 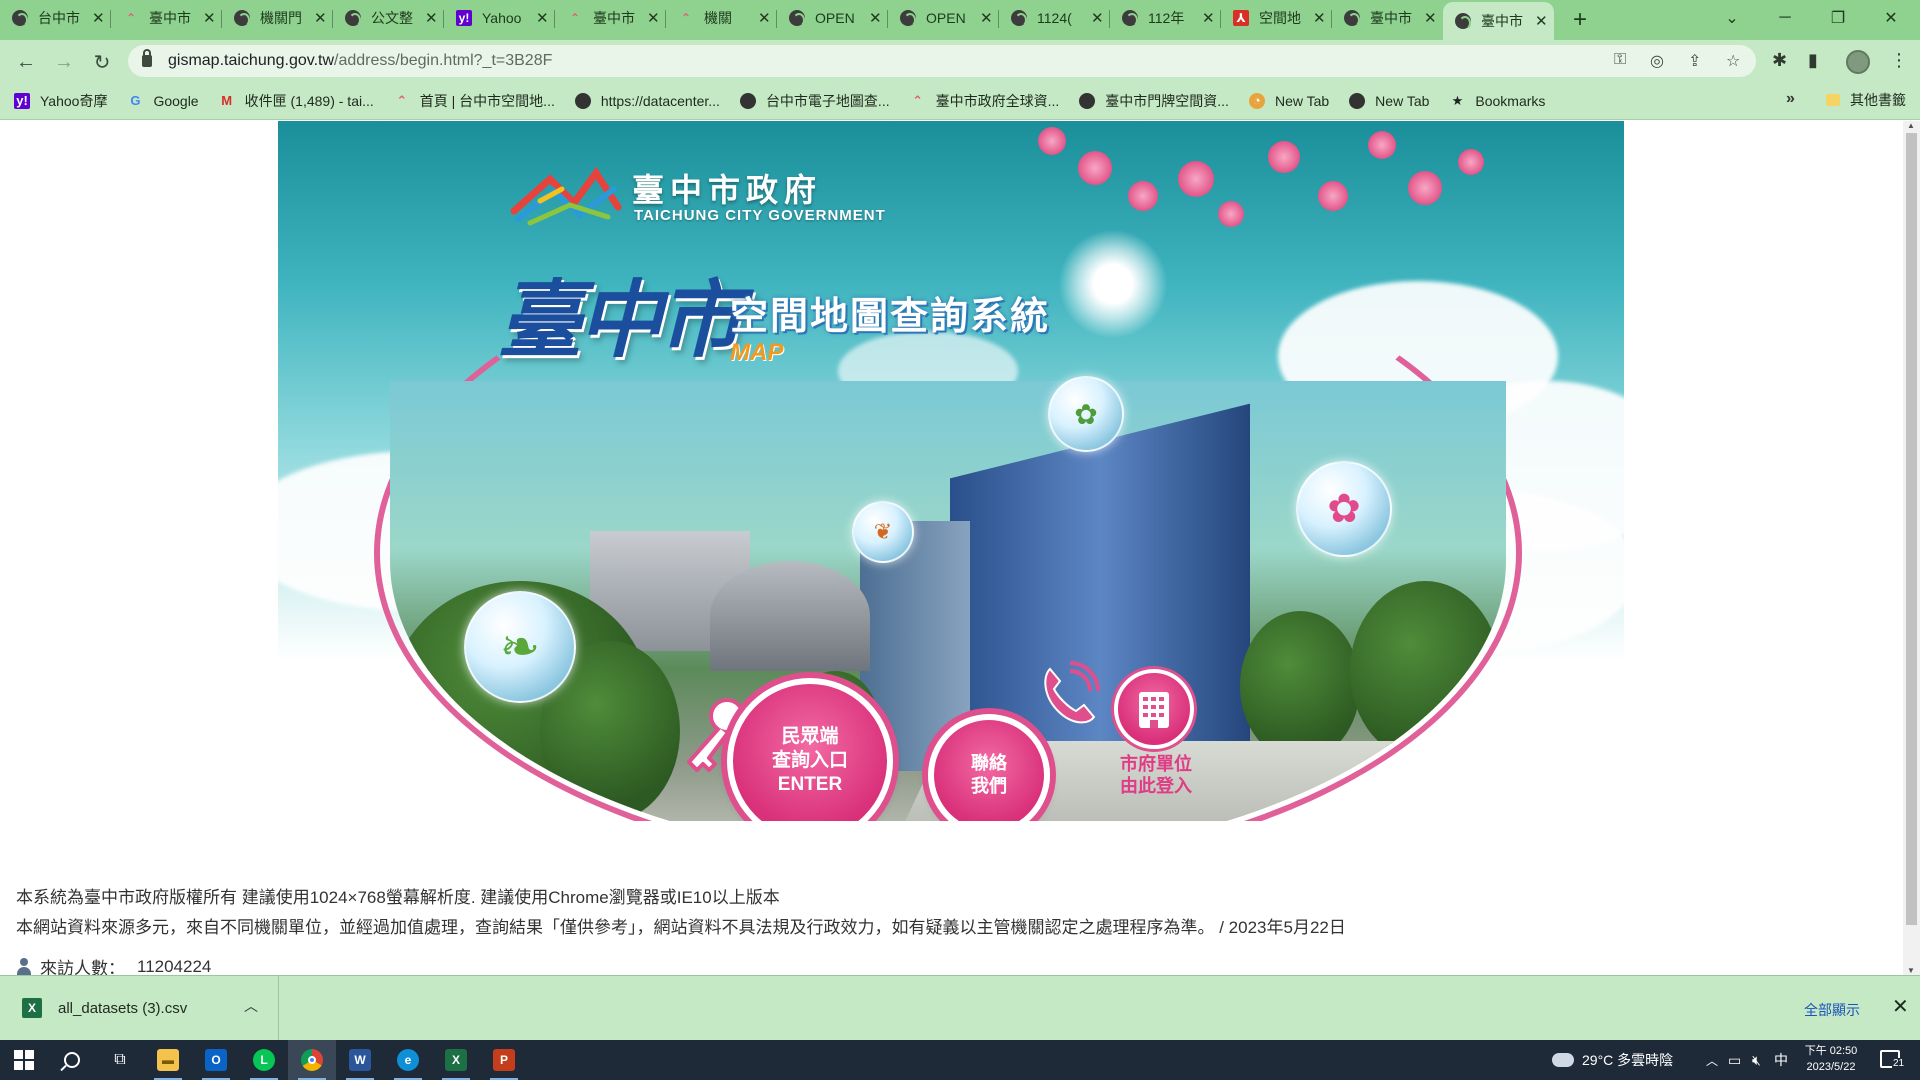 What do you see at coordinates (1694, 61) in the screenshot?
I see `share-icon: ⇪` at bounding box center [1694, 61].